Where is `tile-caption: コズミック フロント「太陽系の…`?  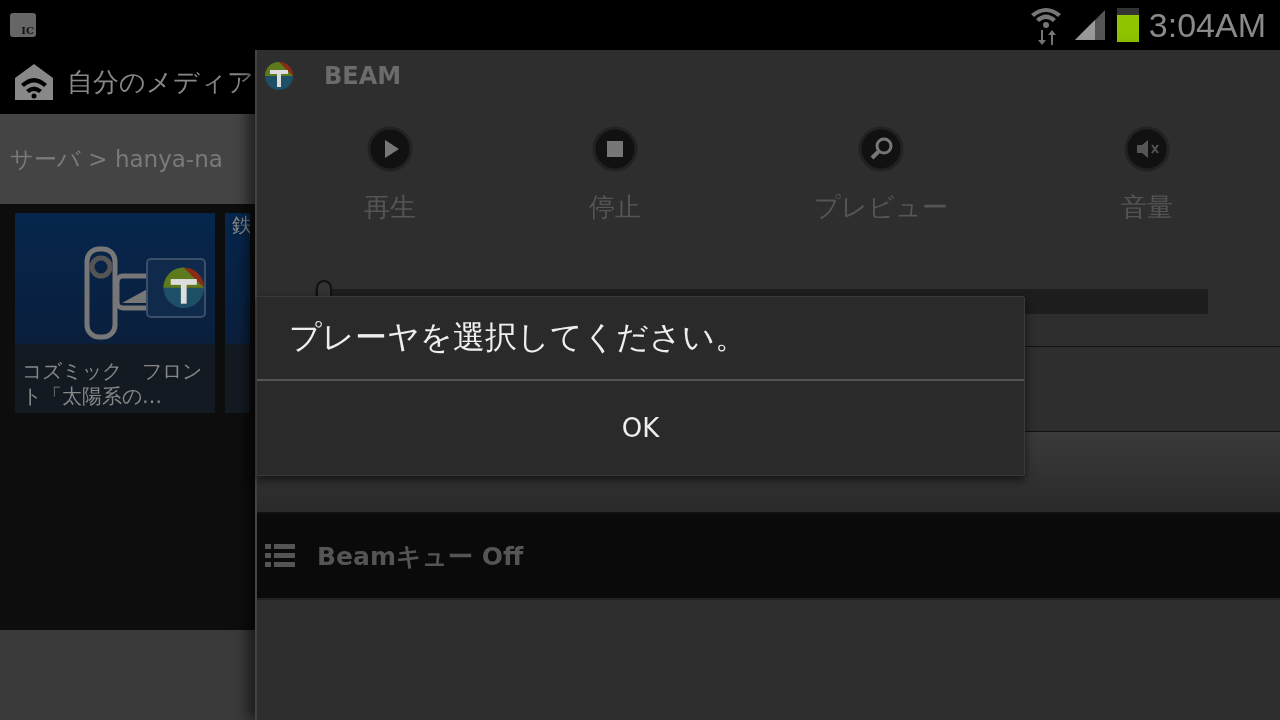
tile-caption: コズミック フロント「太陽系の… is located at coordinates (112, 384).